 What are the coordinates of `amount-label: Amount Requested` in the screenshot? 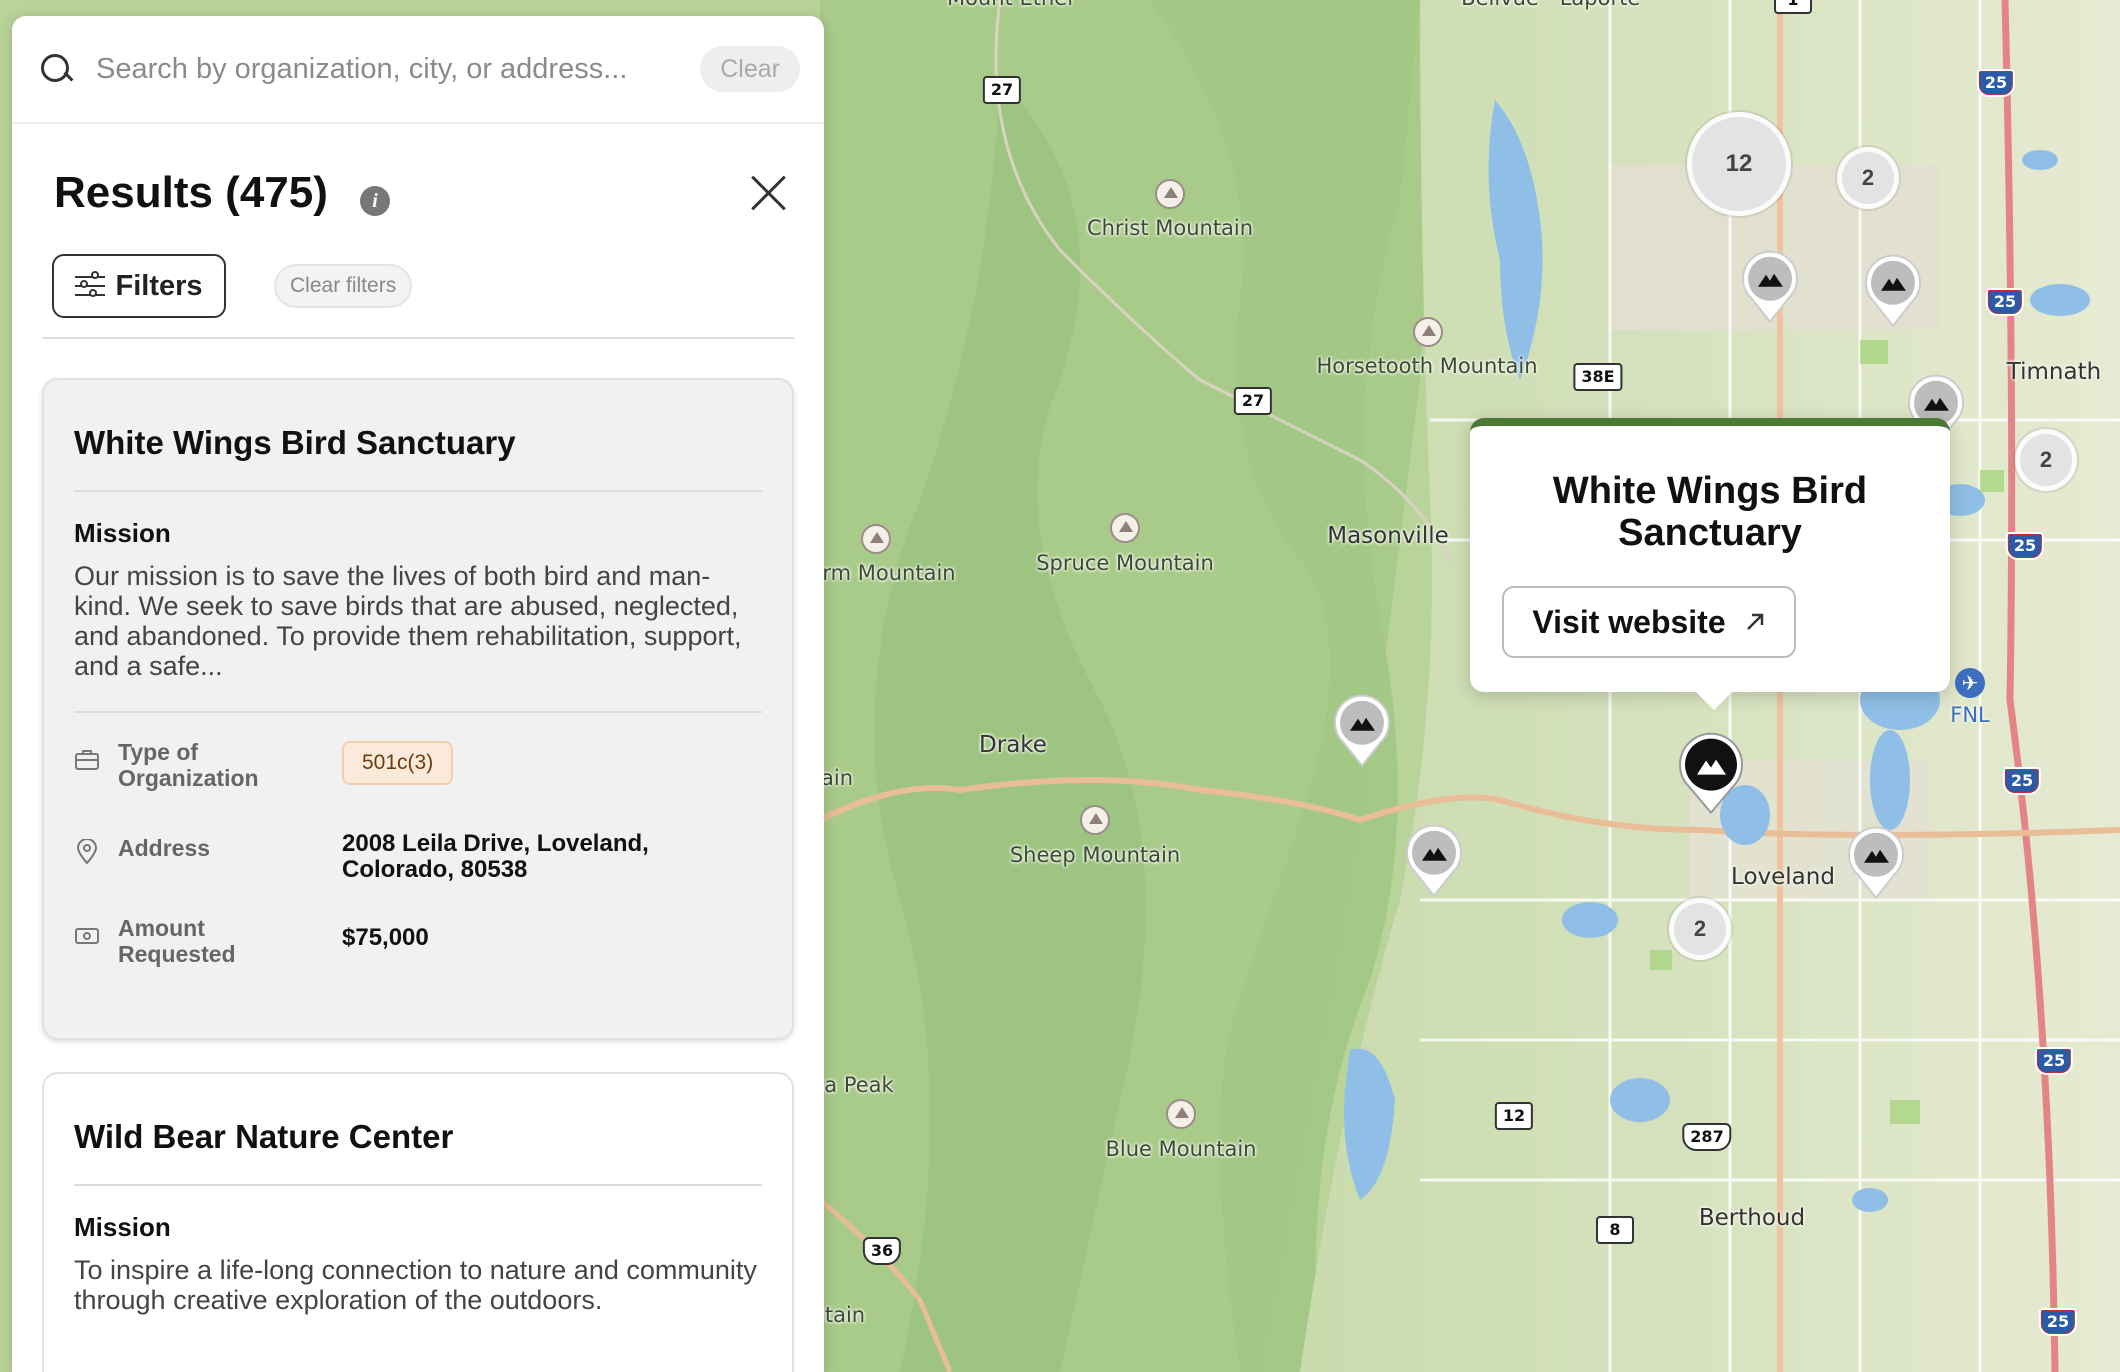 It's located at (177, 941).